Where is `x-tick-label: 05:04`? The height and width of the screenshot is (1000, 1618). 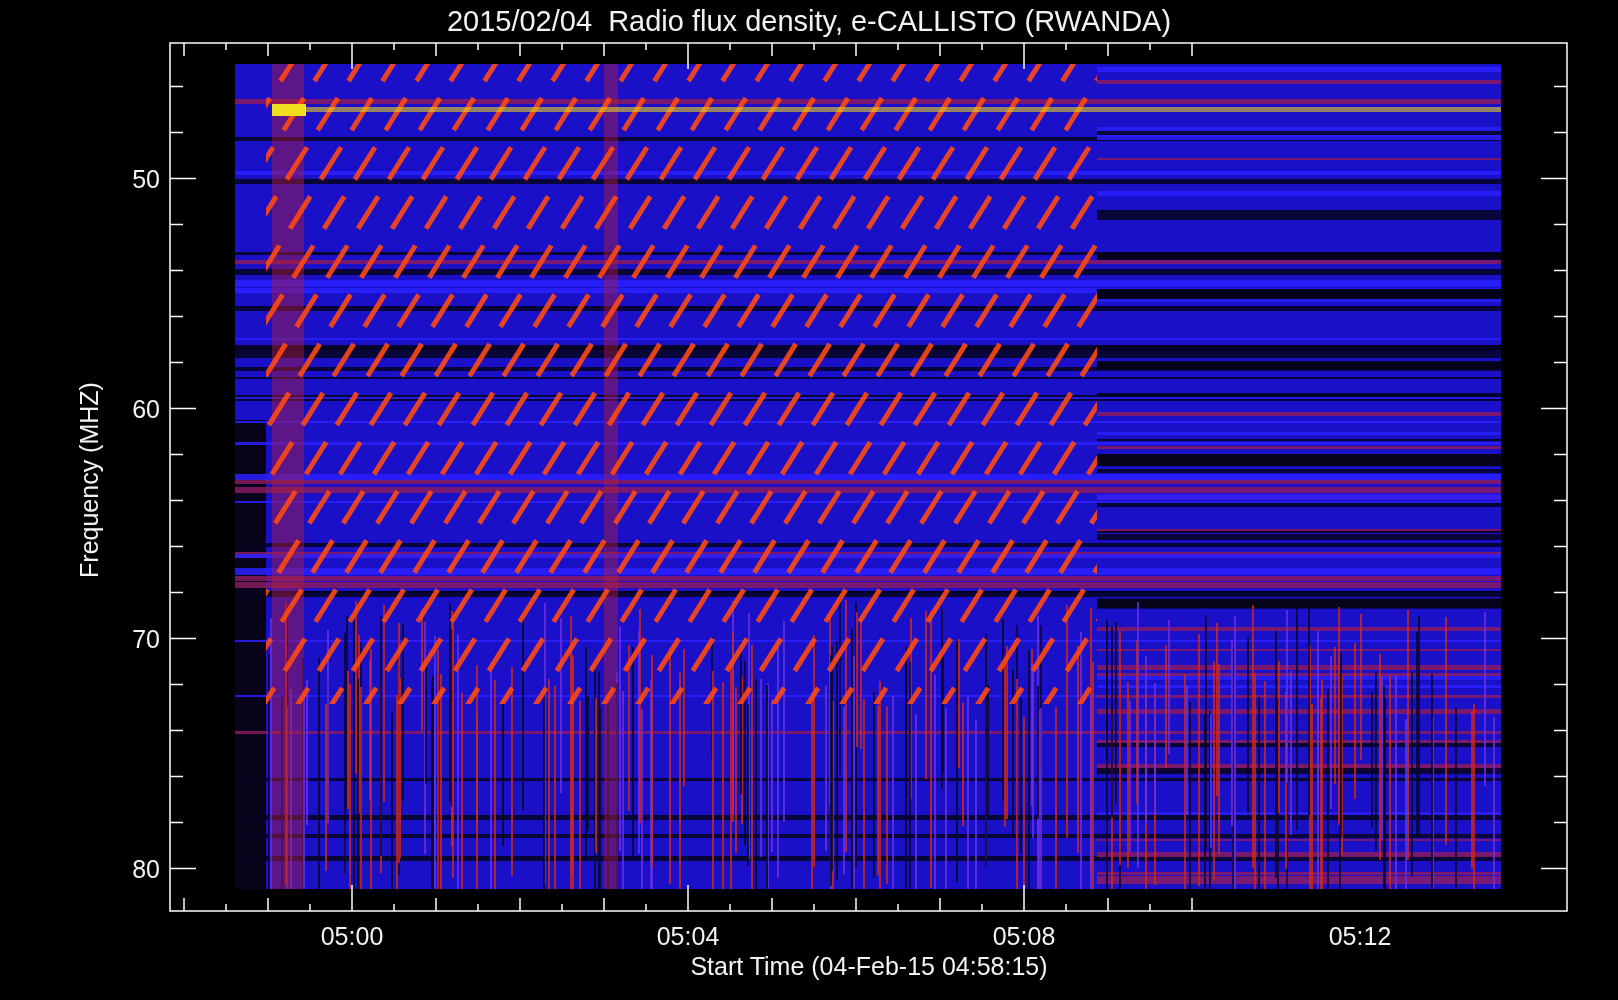 x-tick-label: 05:04 is located at coordinates (688, 936).